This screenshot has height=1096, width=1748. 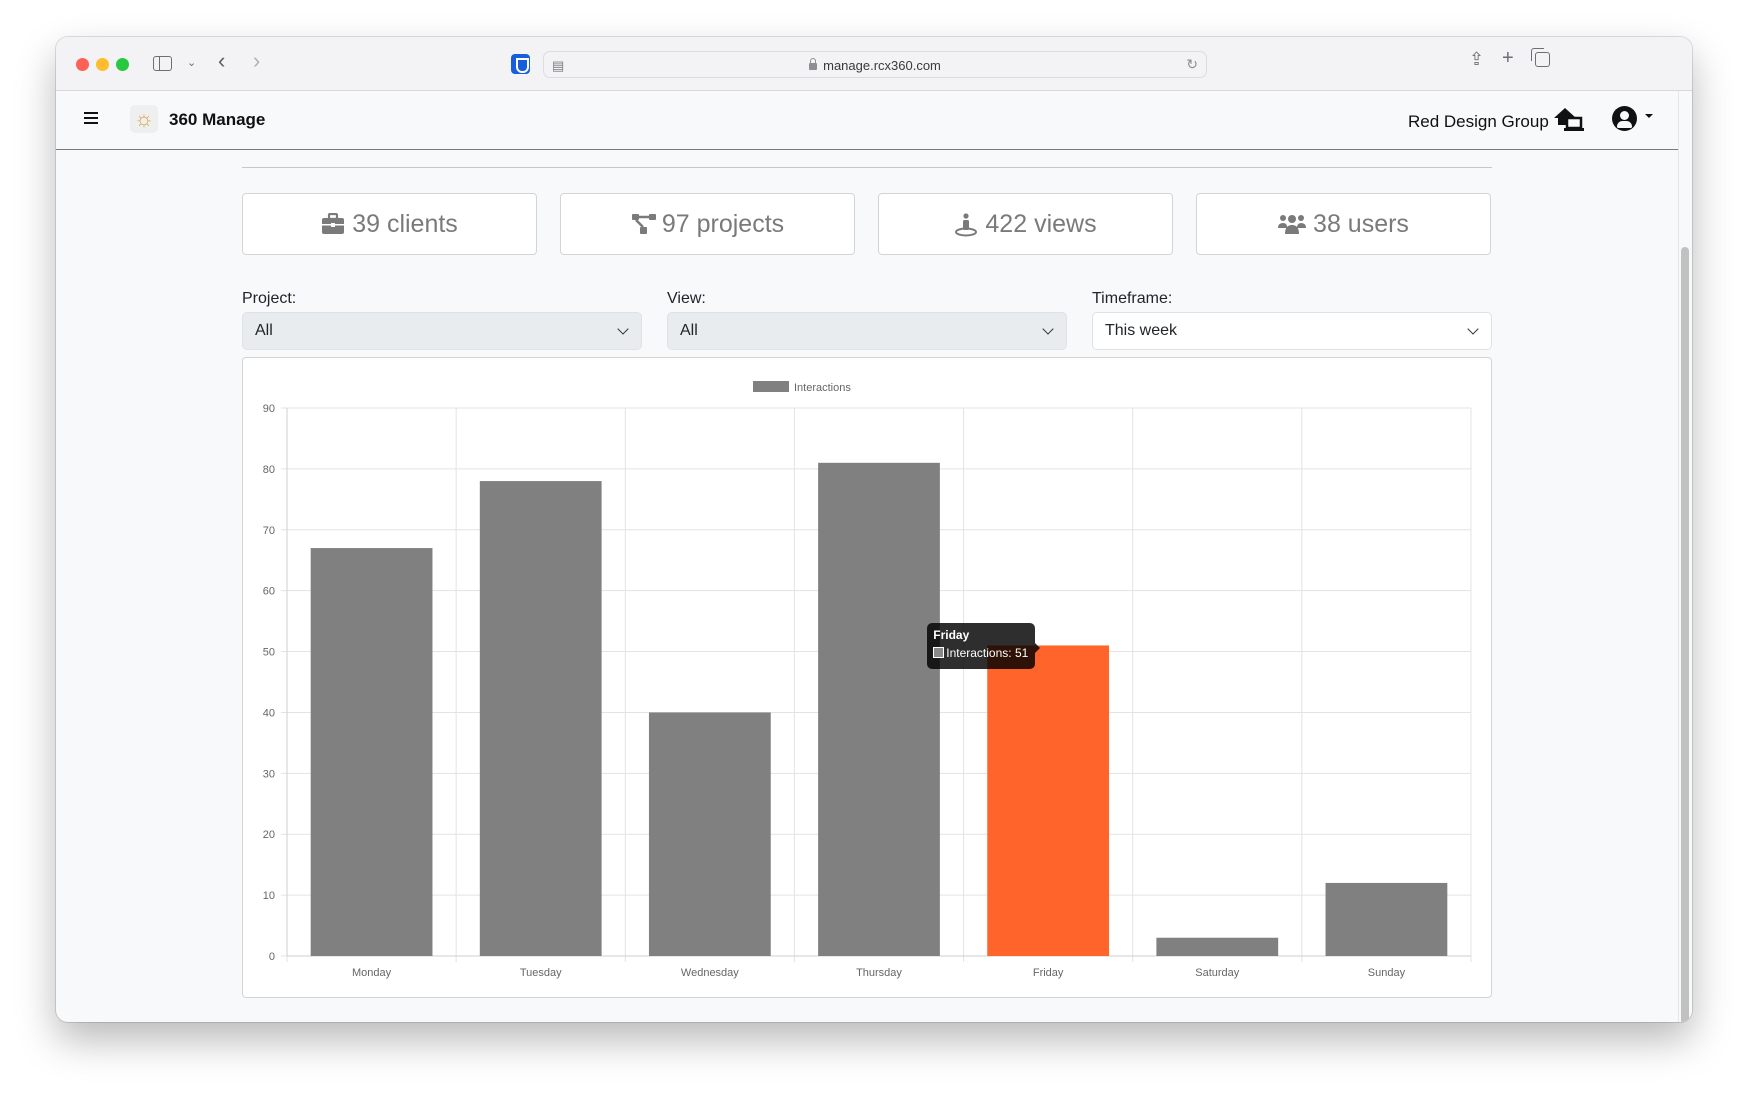 What do you see at coordinates (1387, 973) in the screenshot?
I see `x-tick-label: Sunday` at bounding box center [1387, 973].